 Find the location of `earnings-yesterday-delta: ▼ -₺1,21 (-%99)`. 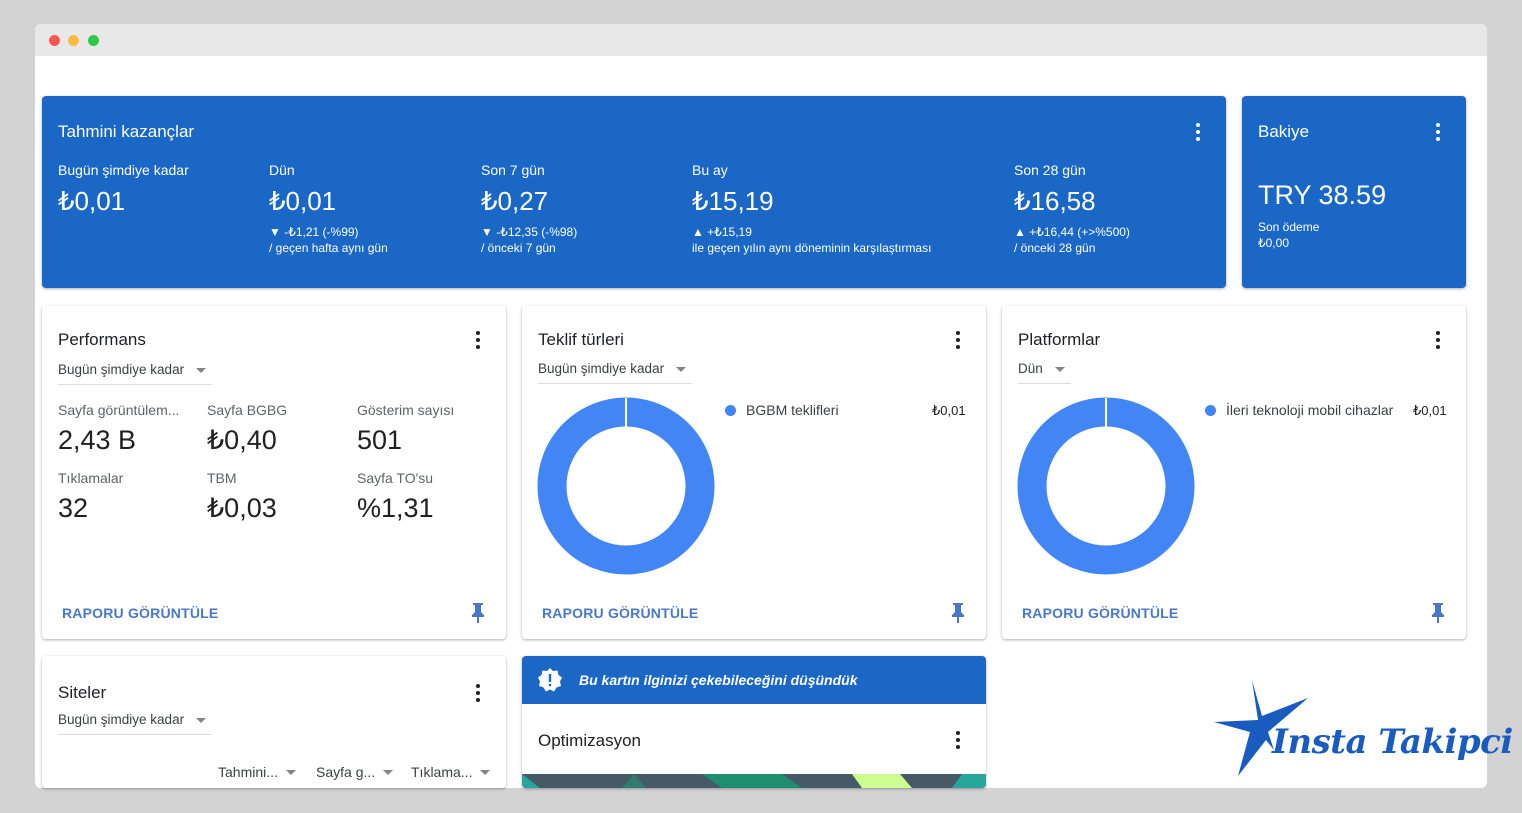

earnings-yesterday-delta: ▼ -₺1,21 (-%99) is located at coordinates (314, 232).